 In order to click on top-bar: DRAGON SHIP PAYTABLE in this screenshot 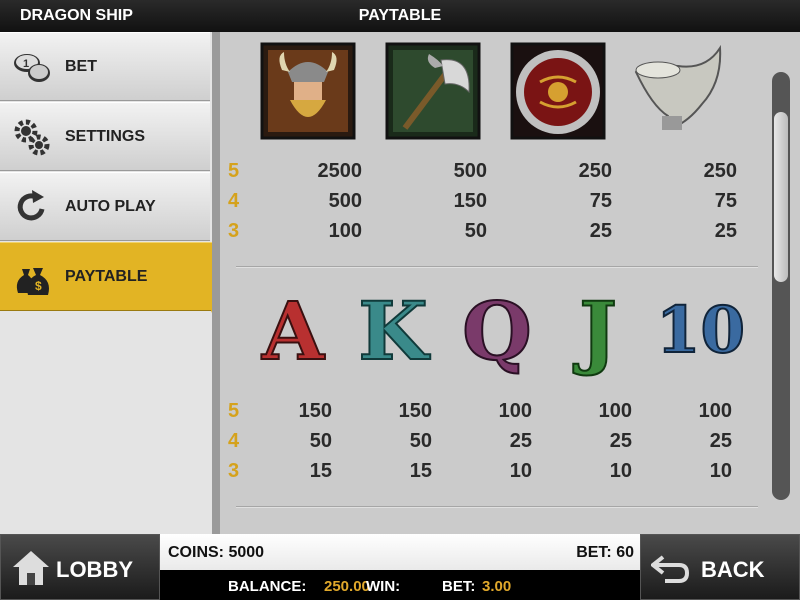, I will do `click(400, 16)`.